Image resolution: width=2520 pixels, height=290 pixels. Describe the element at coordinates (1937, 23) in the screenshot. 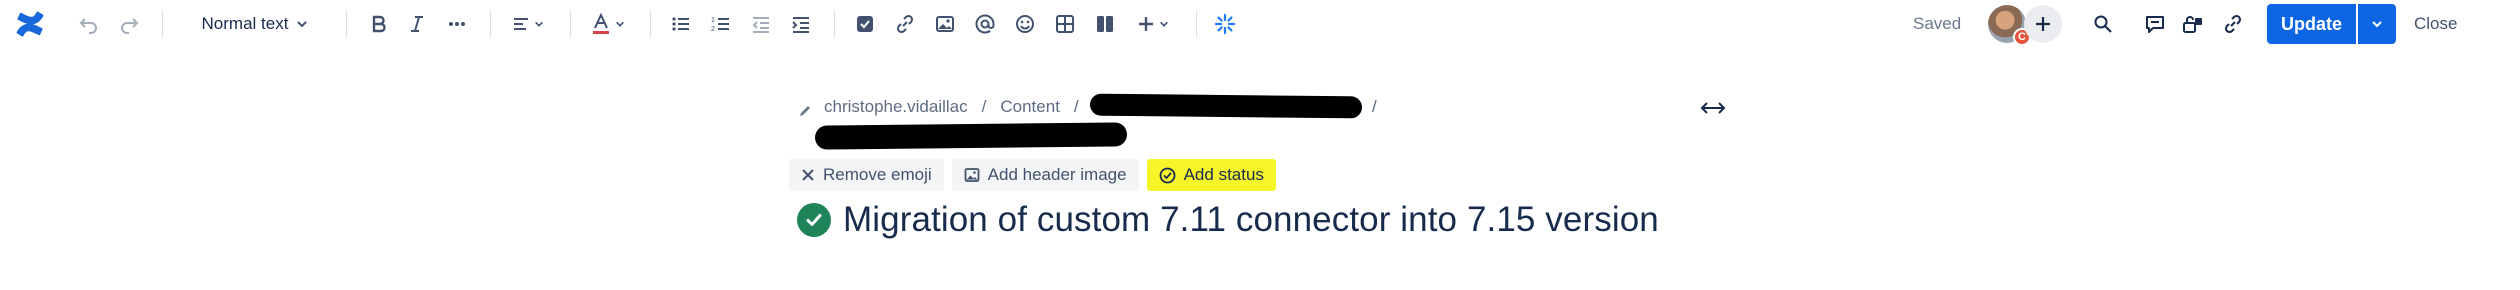

I see `saved-status: Saved` at that location.